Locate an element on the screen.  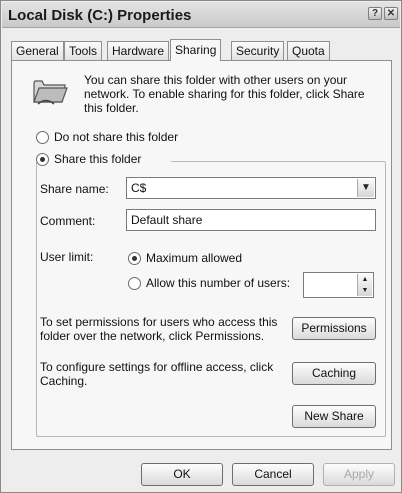
tab-tools: Tools is located at coordinates (83, 50).